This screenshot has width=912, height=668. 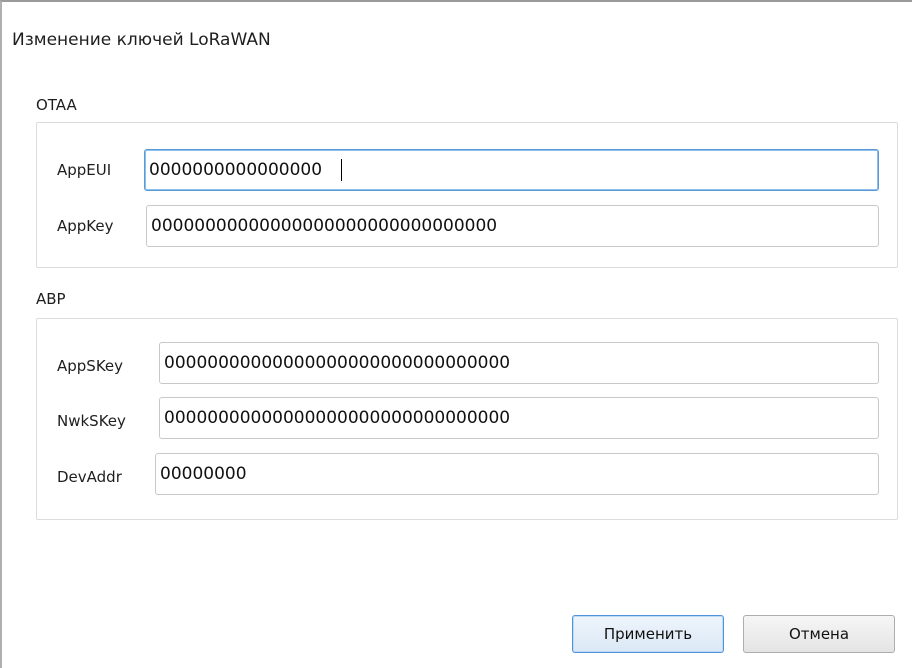 I want to click on app-eui-label: AppEUI, so click(x=84, y=170).